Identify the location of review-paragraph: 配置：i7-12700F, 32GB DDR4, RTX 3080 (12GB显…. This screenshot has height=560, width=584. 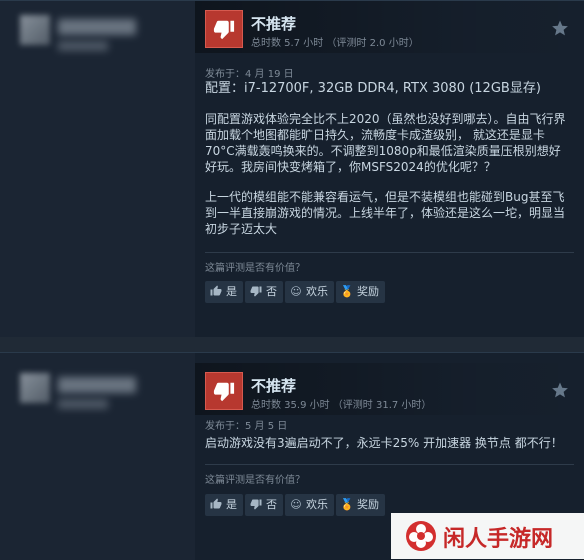
(373, 88).